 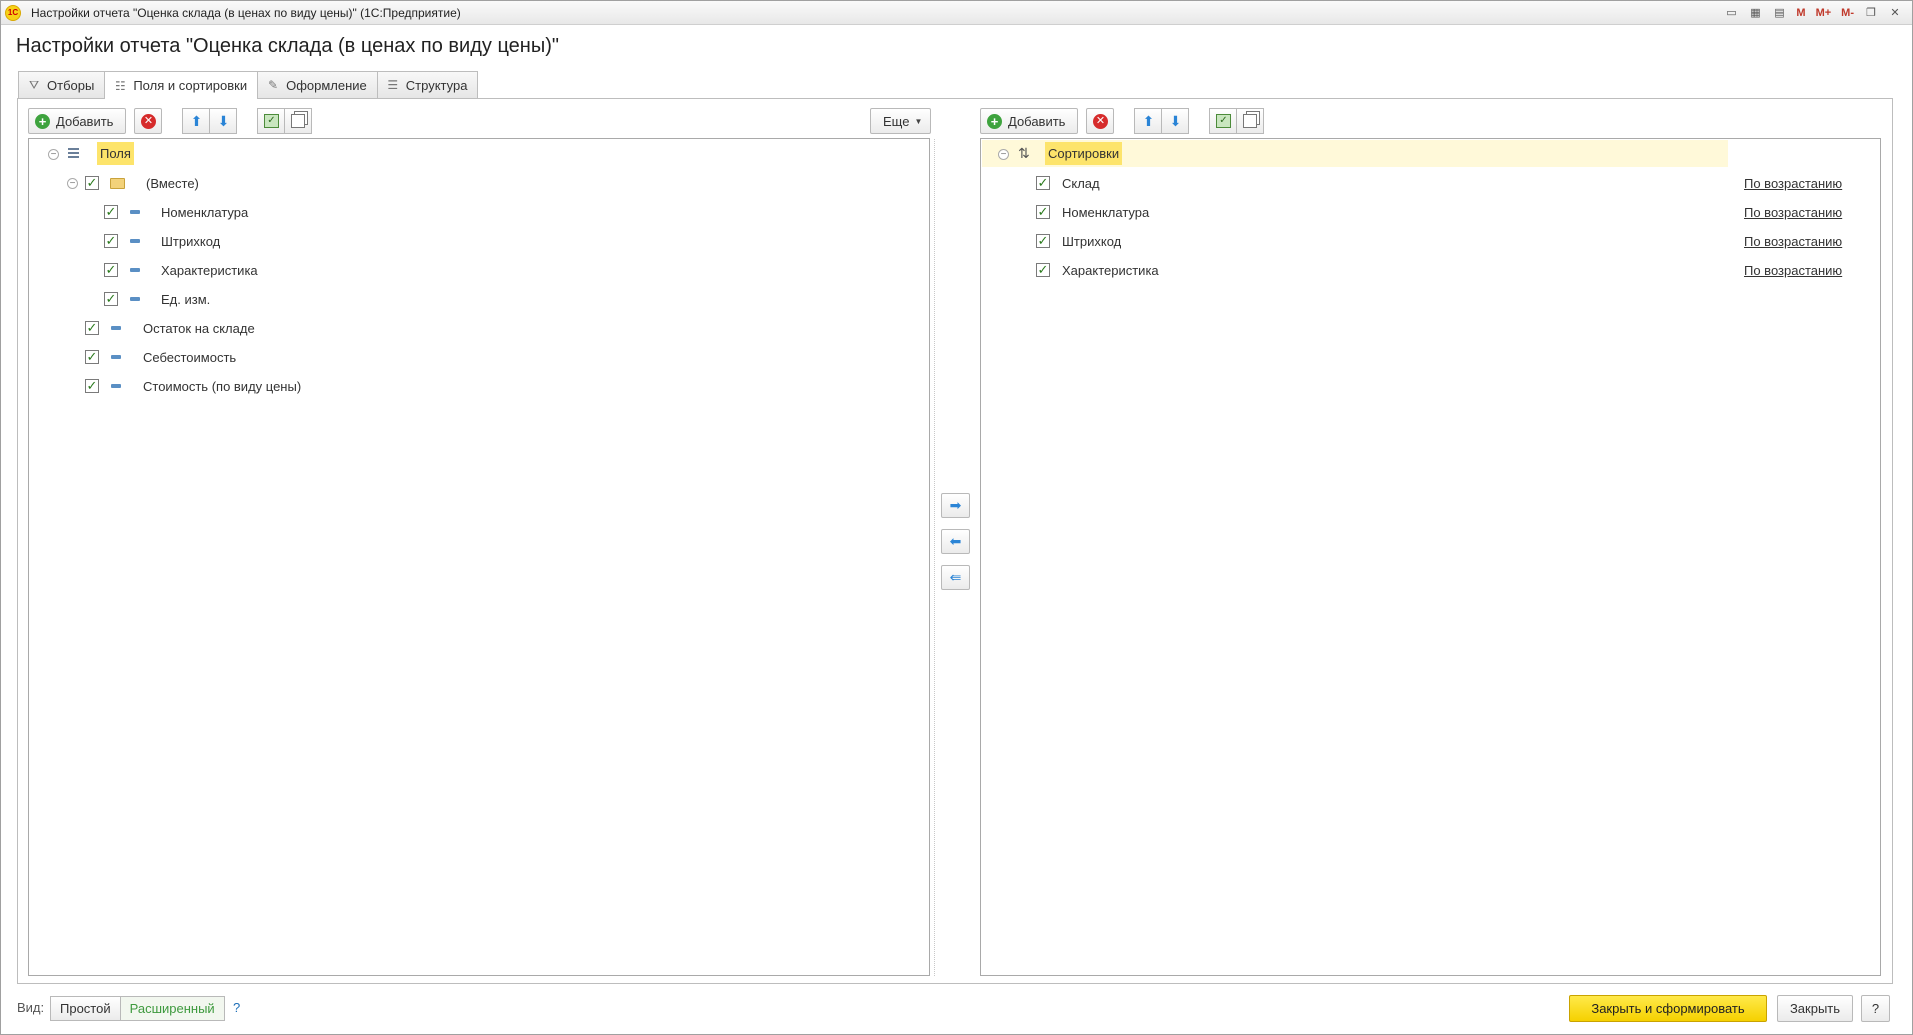 What do you see at coordinates (1895, 13) in the screenshot?
I see `close-window-icon: ✕` at bounding box center [1895, 13].